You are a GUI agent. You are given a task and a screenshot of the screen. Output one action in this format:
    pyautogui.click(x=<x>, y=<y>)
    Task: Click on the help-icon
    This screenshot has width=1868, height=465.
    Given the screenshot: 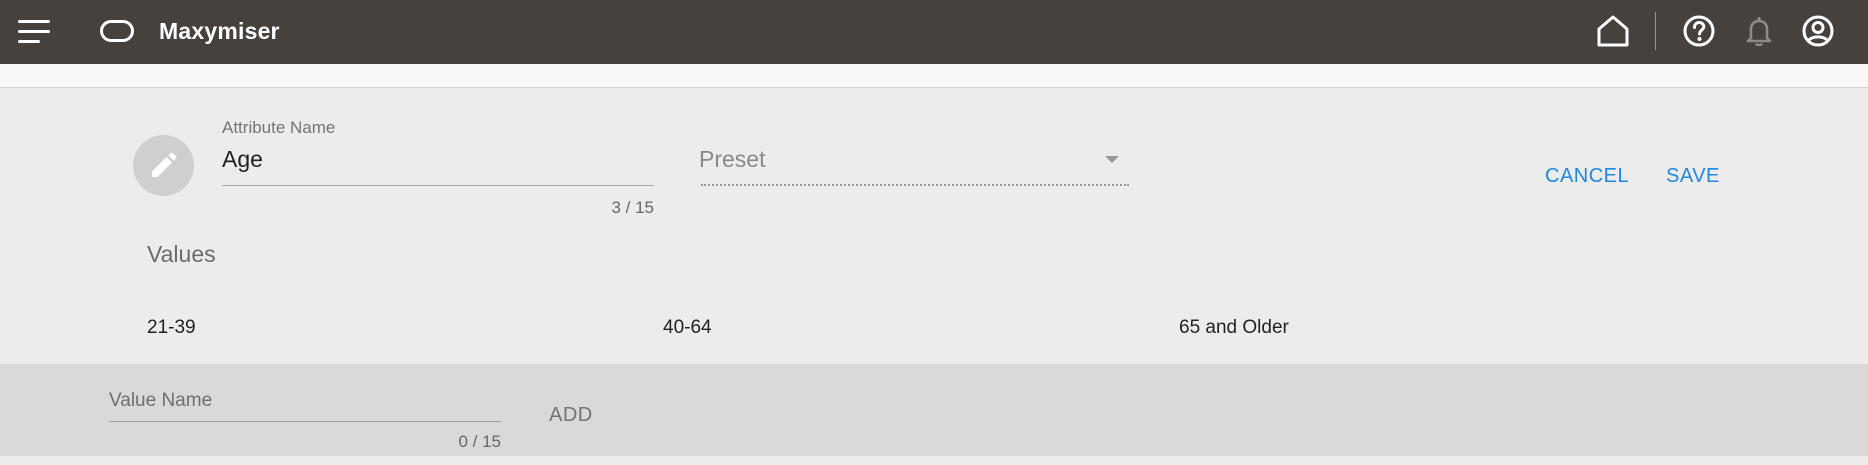 What is the action you would take?
    pyautogui.click(x=1699, y=31)
    